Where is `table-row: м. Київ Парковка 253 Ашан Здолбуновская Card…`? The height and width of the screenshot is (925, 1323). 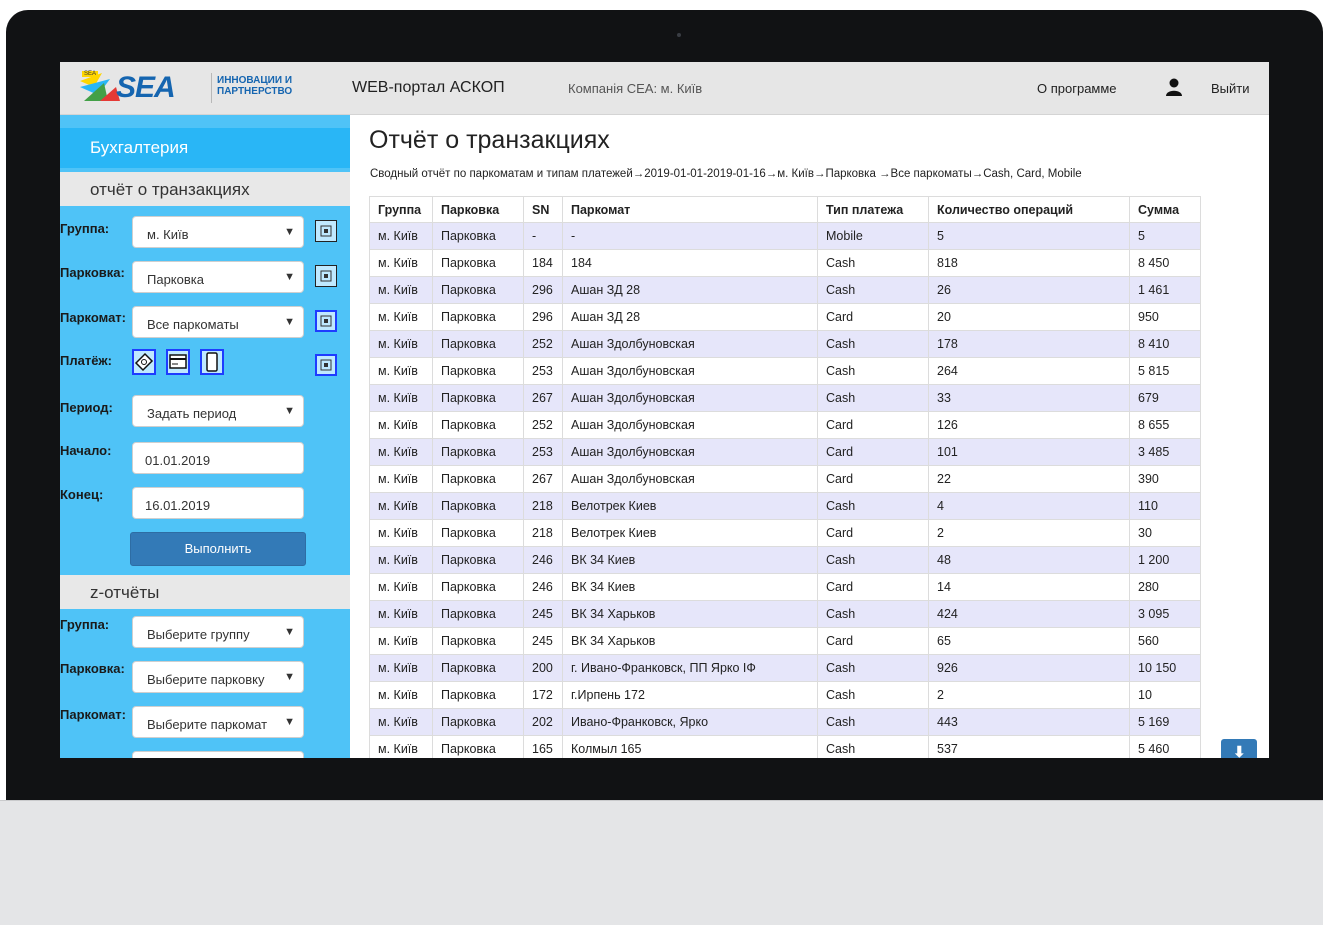
table-row: м. Київ Парковка 253 Ашан Здолбуновская Card… is located at coordinates (785, 452).